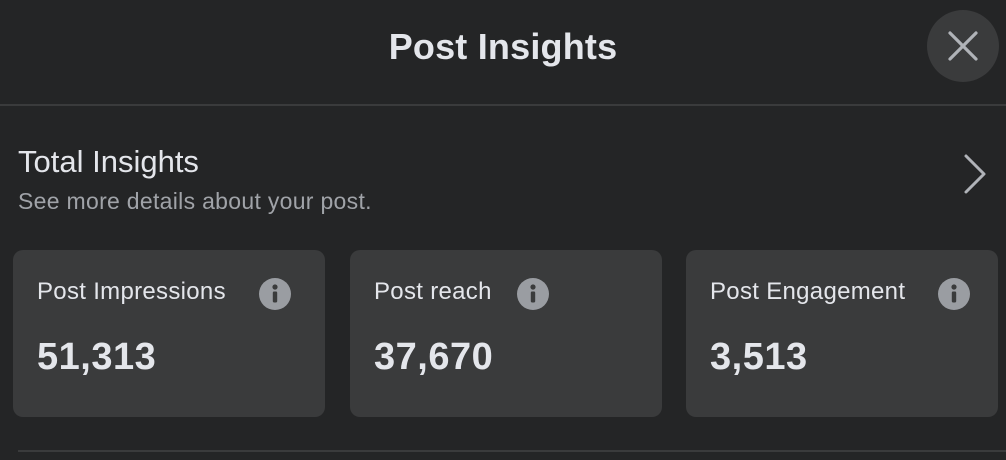 The image size is (1006, 460). Describe the element at coordinates (759, 357) in the screenshot. I see `metric-value: 3,513` at that location.